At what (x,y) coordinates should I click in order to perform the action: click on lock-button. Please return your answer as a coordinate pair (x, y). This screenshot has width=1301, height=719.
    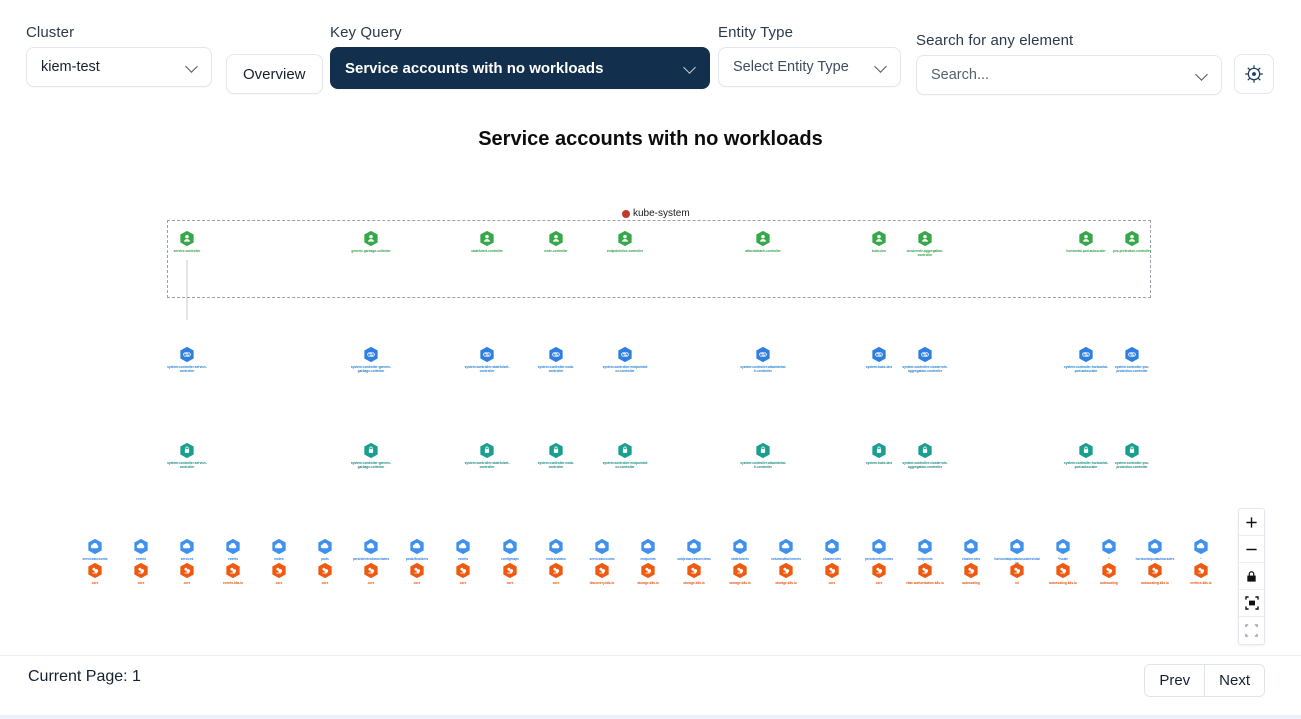
    Looking at the image, I should click on (1251, 576).